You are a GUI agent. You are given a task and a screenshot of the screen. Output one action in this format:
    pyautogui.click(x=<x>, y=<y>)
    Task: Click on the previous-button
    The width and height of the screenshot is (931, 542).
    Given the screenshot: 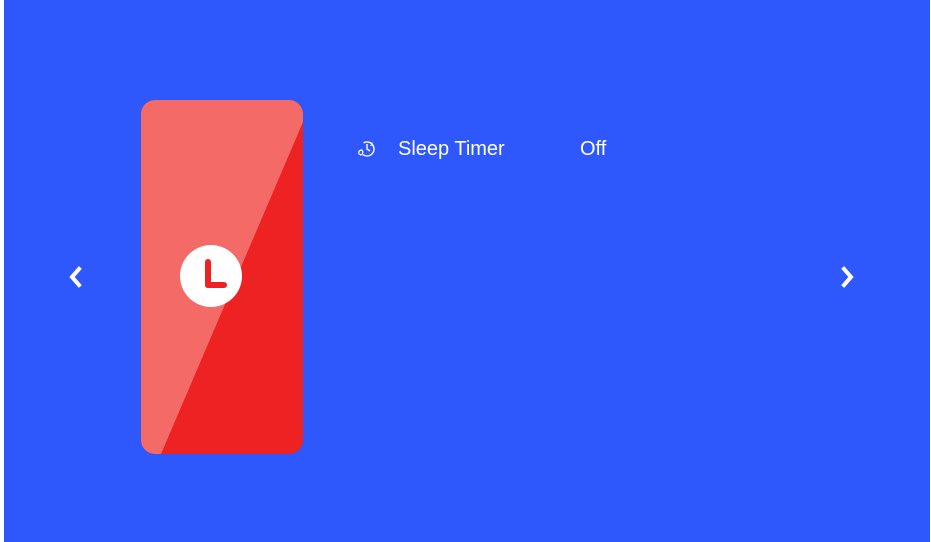 What is the action you would take?
    pyautogui.click(x=76, y=277)
    